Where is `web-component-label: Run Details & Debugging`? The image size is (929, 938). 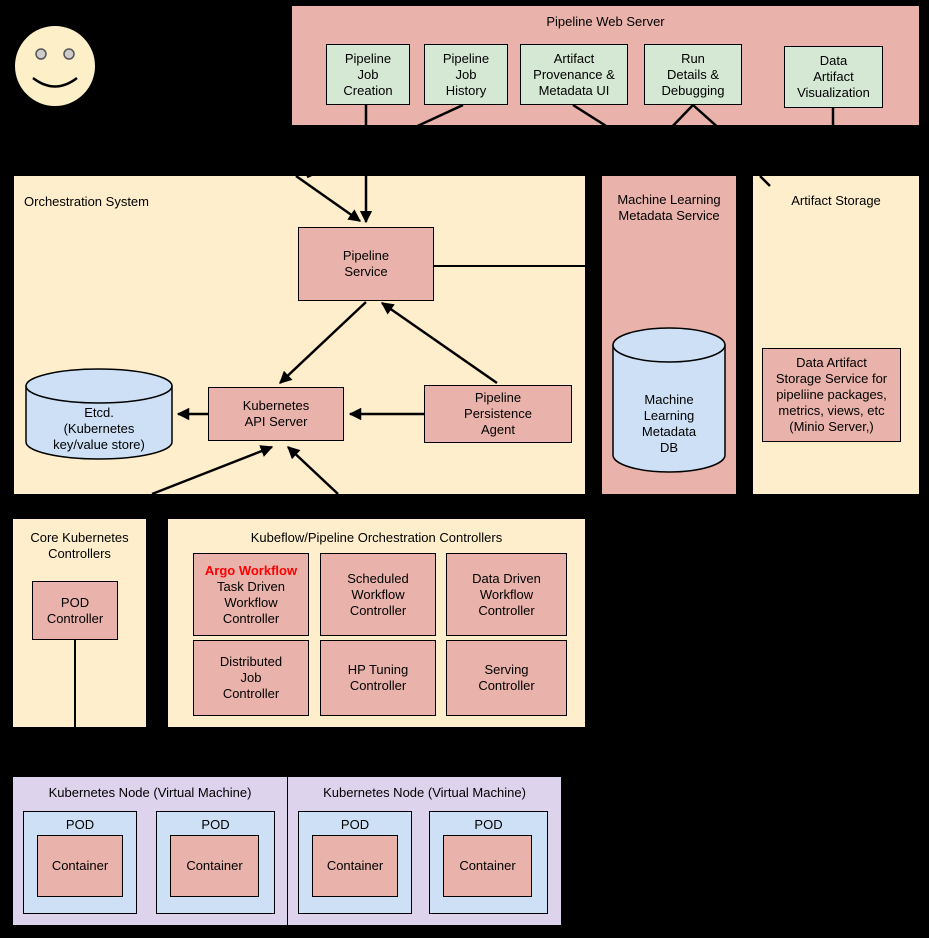 web-component-label: Run Details & Debugging is located at coordinates (693, 74).